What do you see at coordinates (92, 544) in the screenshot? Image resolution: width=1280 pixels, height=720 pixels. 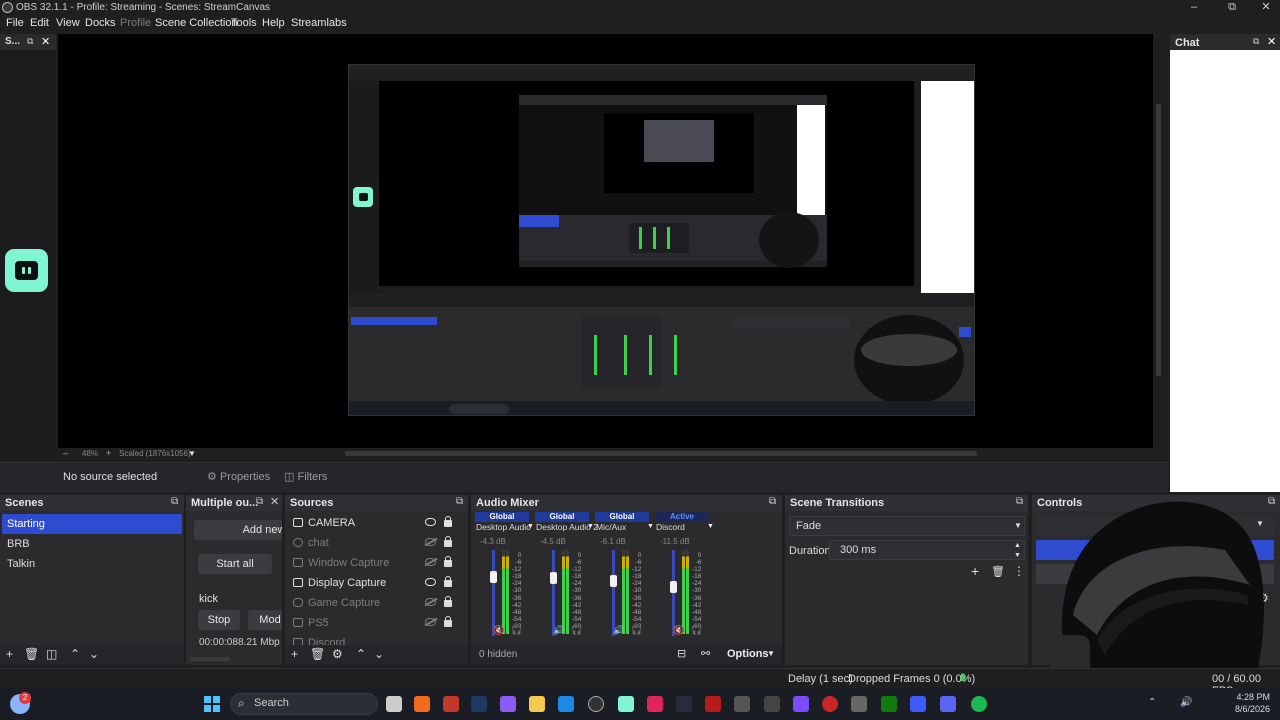 I see `scene-item: BRB` at bounding box center [92, 544].